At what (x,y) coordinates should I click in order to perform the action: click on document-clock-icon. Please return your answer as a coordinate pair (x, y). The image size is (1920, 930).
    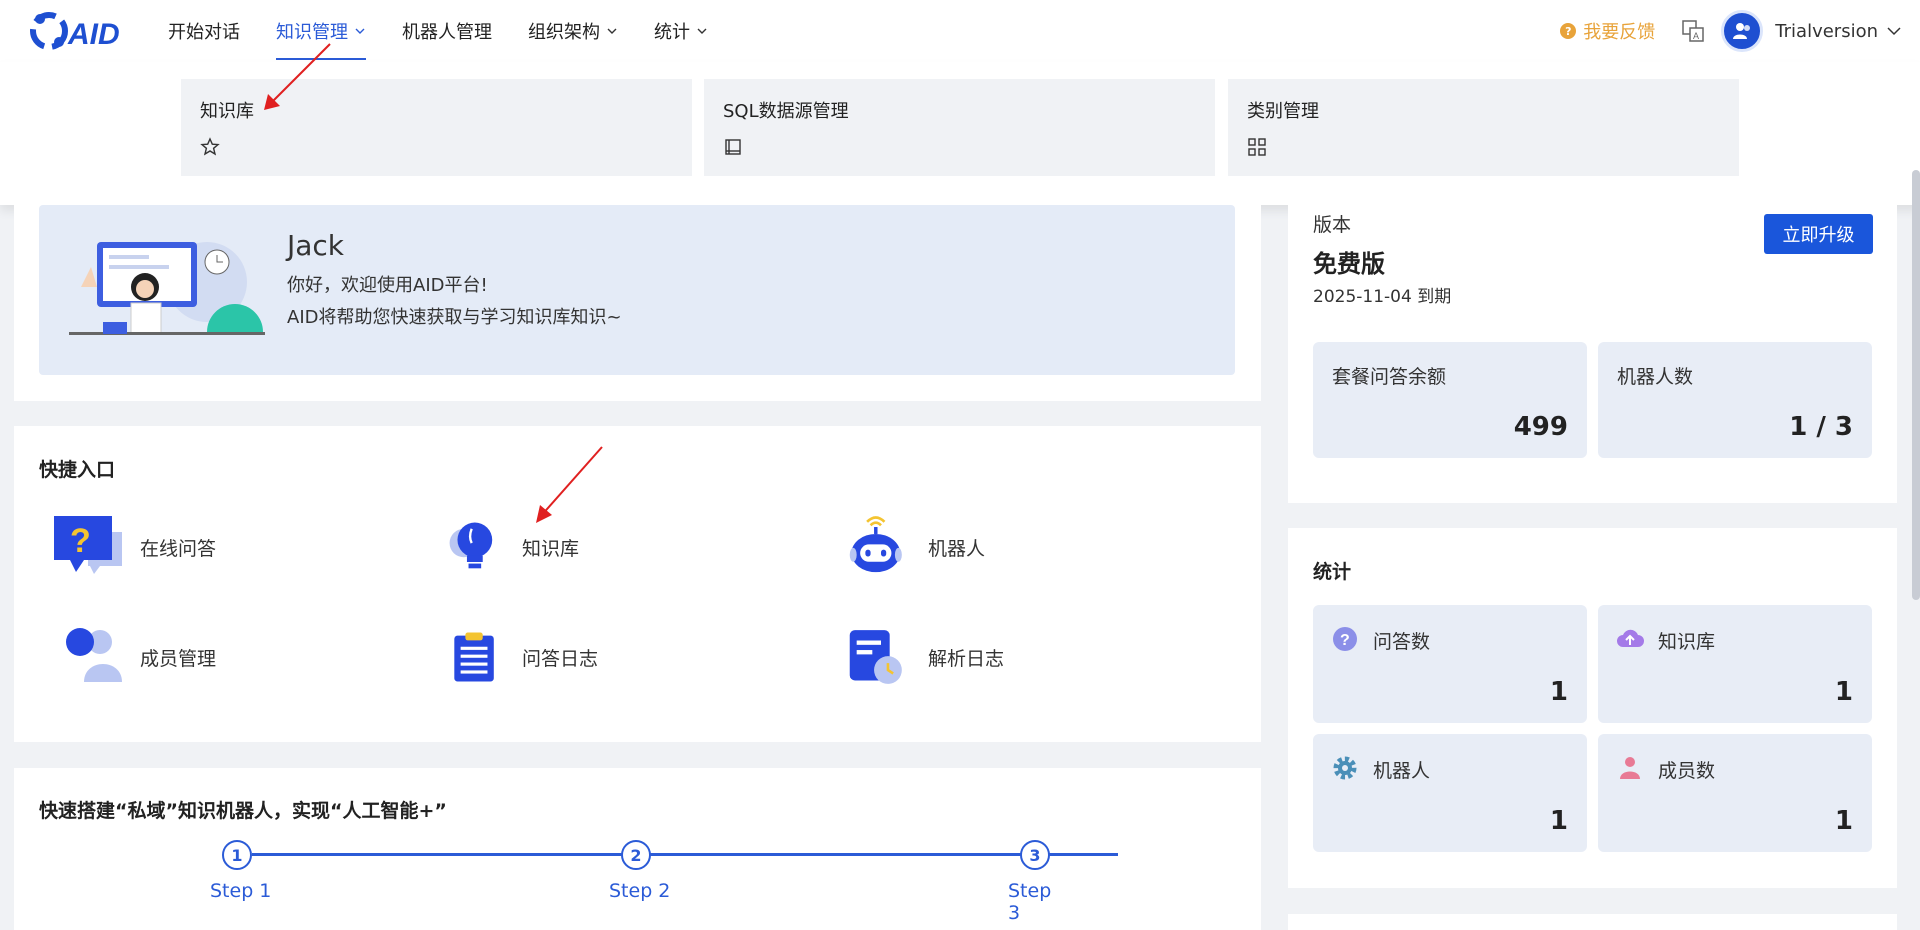
    Looking at the image, I should click on (875, 657).